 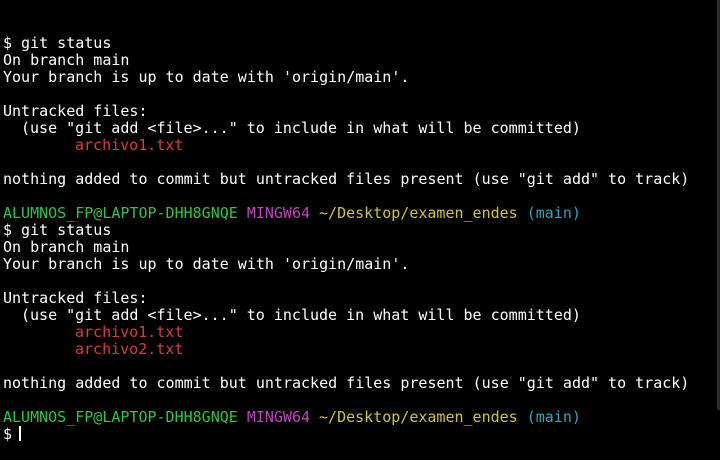 What do you see at coordinates (8, 434) in the screenshot?
I see `prompt-symbol: $` at bounding box center [8, 434].